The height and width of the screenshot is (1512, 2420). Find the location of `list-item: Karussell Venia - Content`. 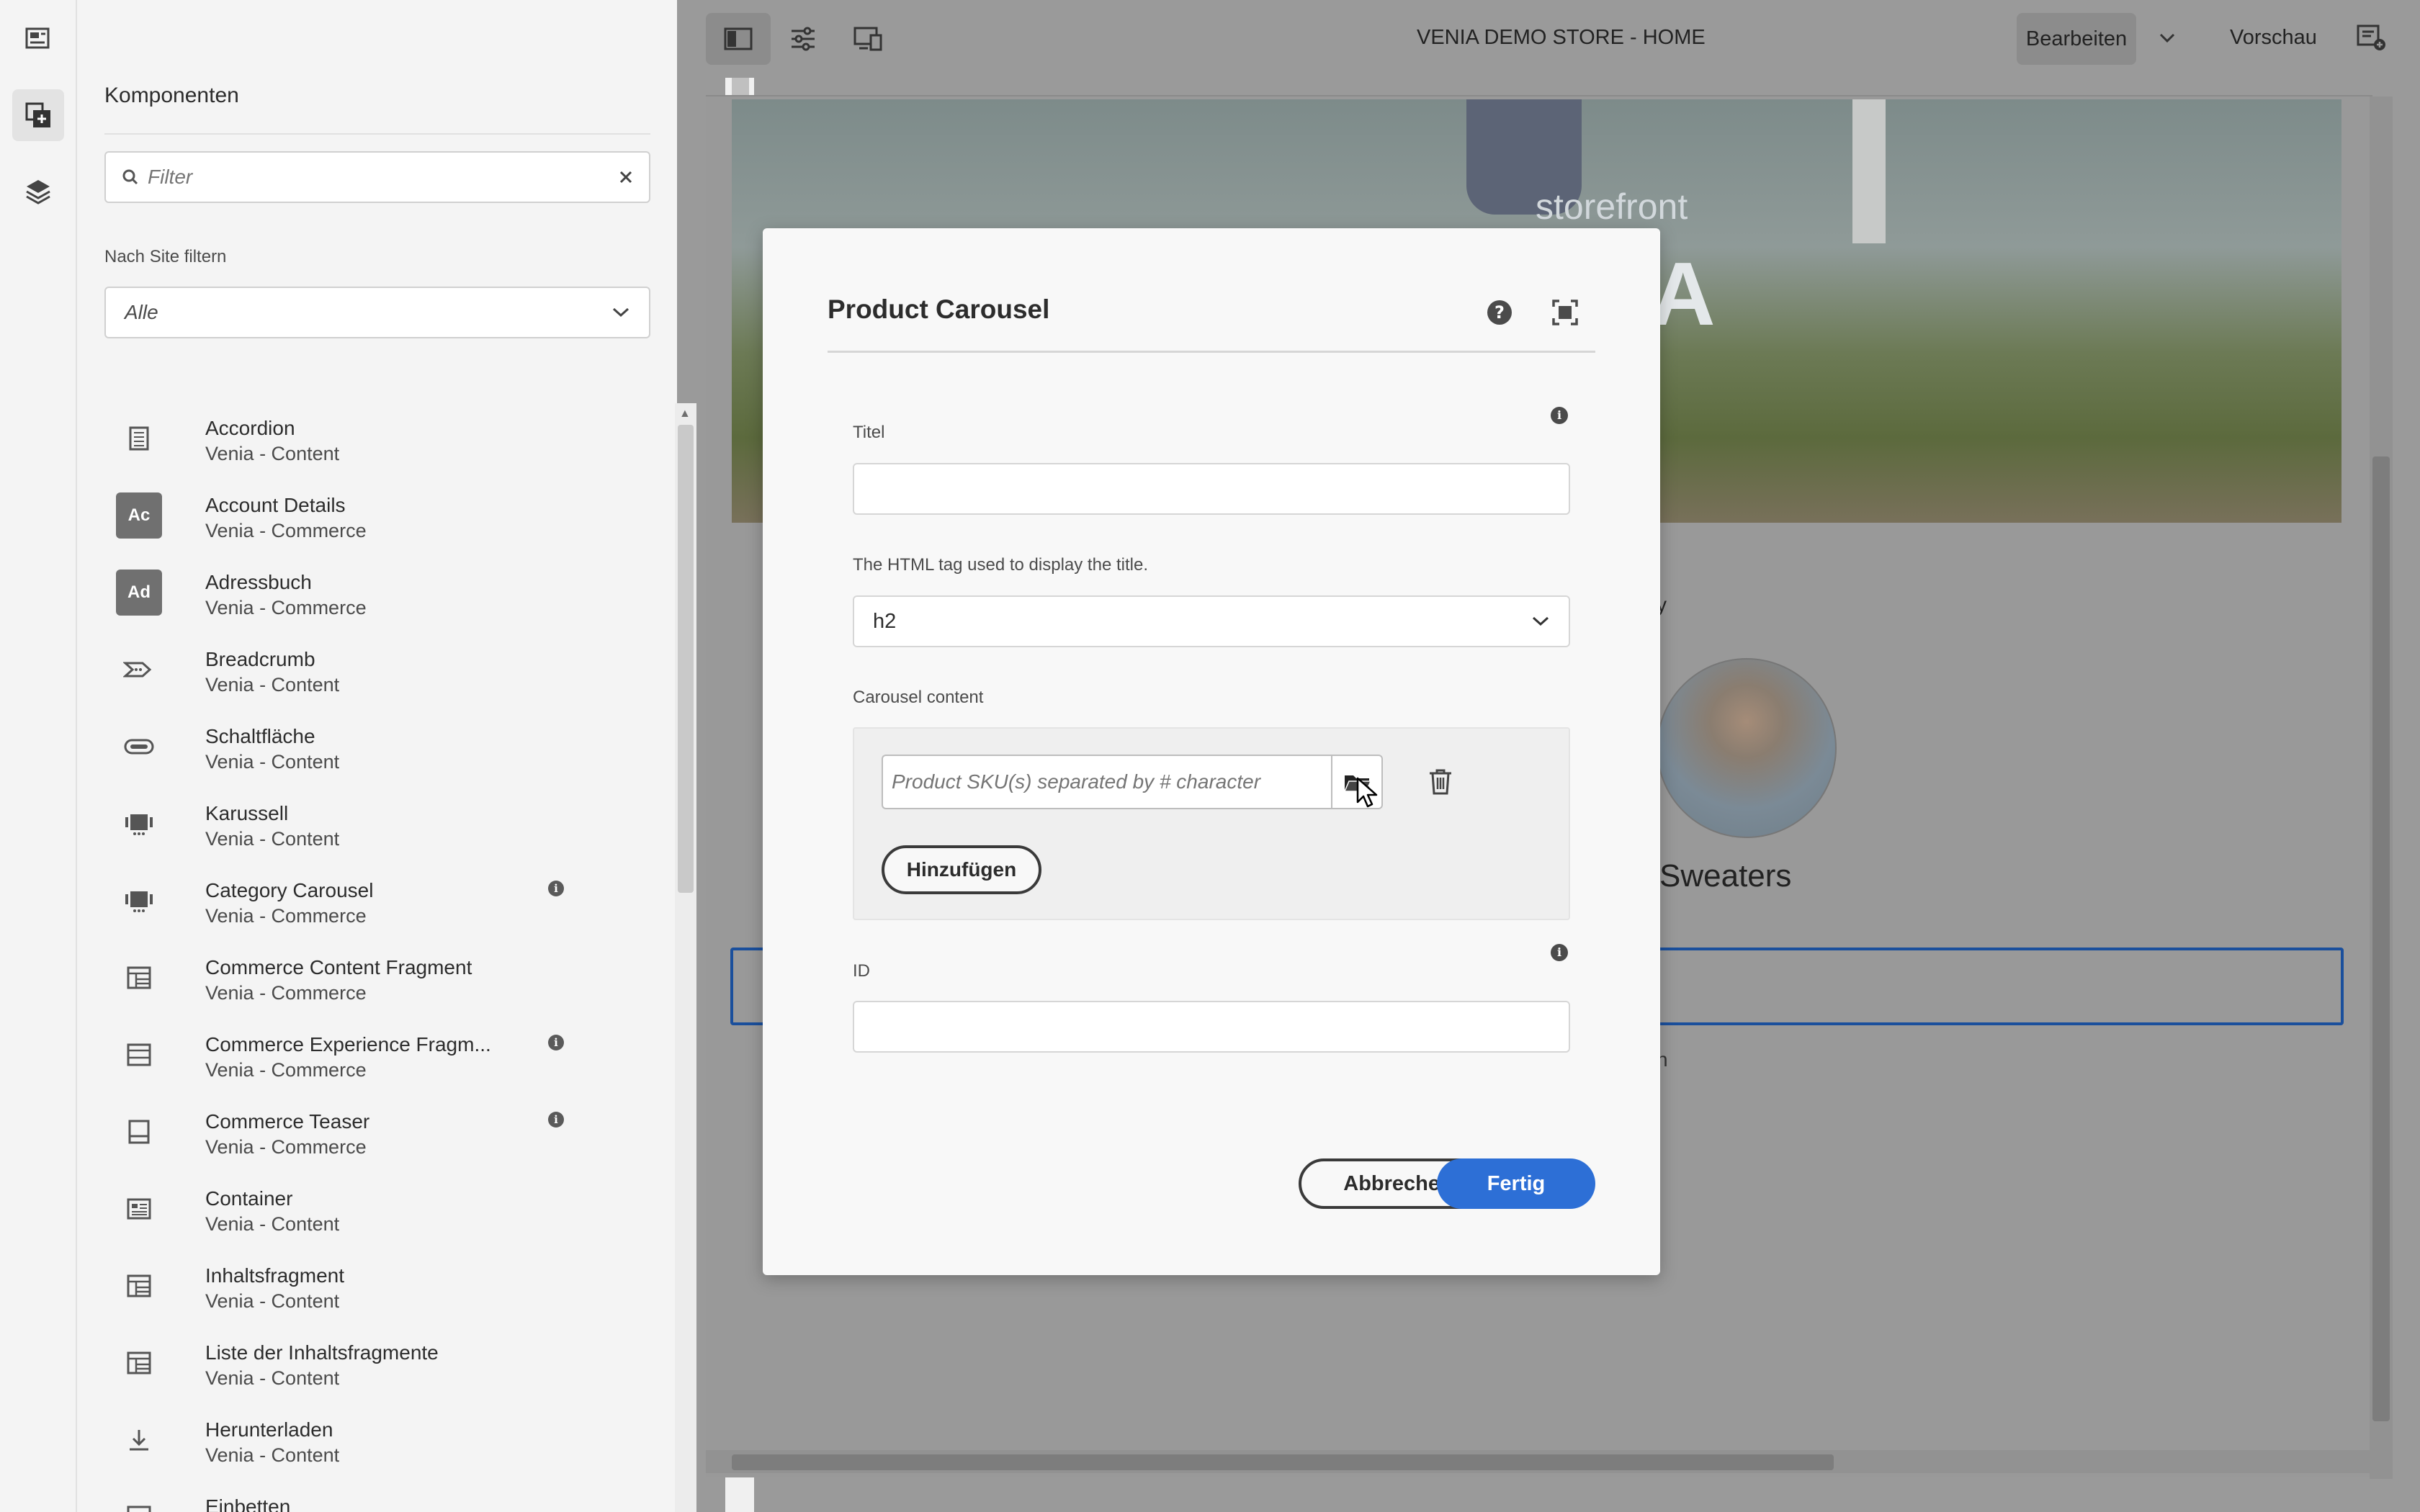

list-item: Karussell Venia - Content is located at coordinates (349, 823).